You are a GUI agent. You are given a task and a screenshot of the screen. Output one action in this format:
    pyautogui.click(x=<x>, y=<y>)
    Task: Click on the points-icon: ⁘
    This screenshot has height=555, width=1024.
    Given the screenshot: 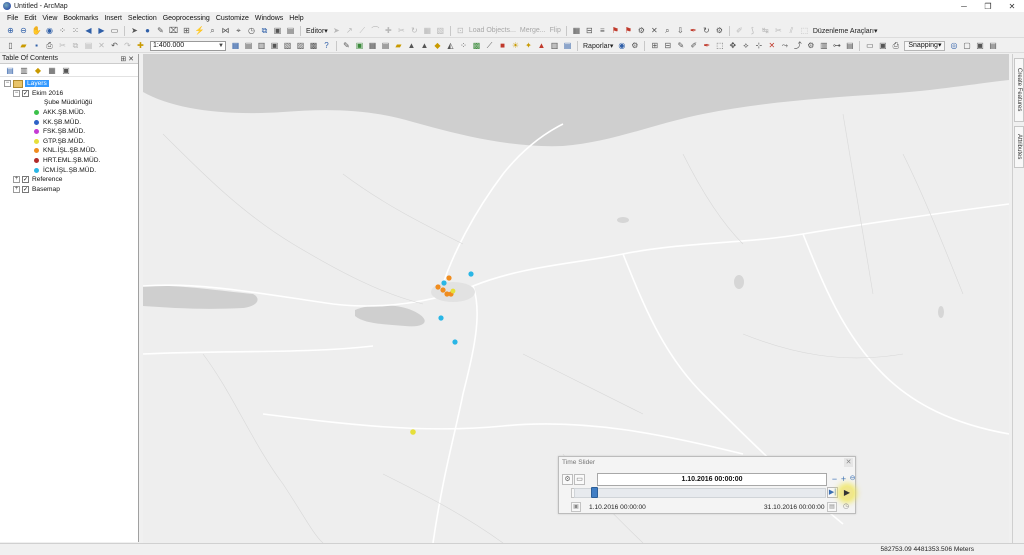 What is the action you would take?
    pyautogui.click(x=463, y=45)
    